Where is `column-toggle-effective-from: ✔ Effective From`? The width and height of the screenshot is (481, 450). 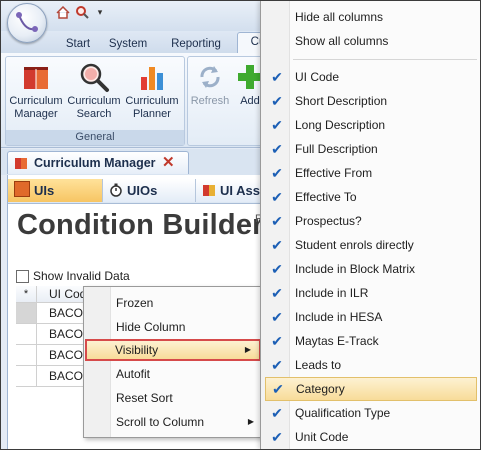
column-toggle-effective-from: ✔ Effective From is located at coordinates (371, 173).